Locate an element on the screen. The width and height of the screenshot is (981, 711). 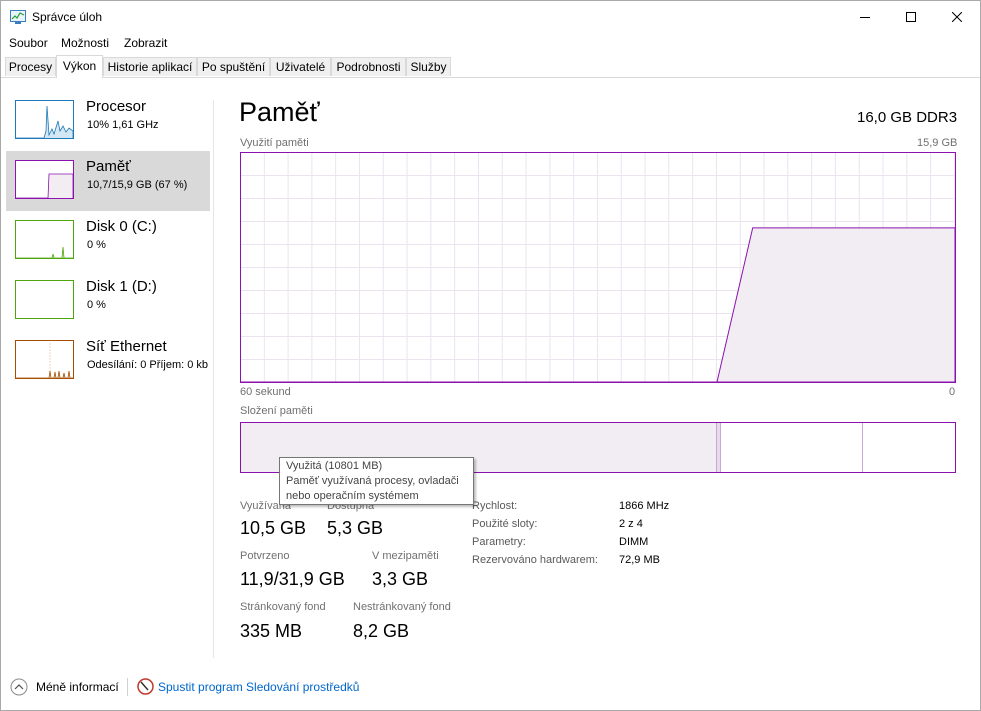
paged-pool-label: Stránkovaný fond is located at coordinates (283, 607).